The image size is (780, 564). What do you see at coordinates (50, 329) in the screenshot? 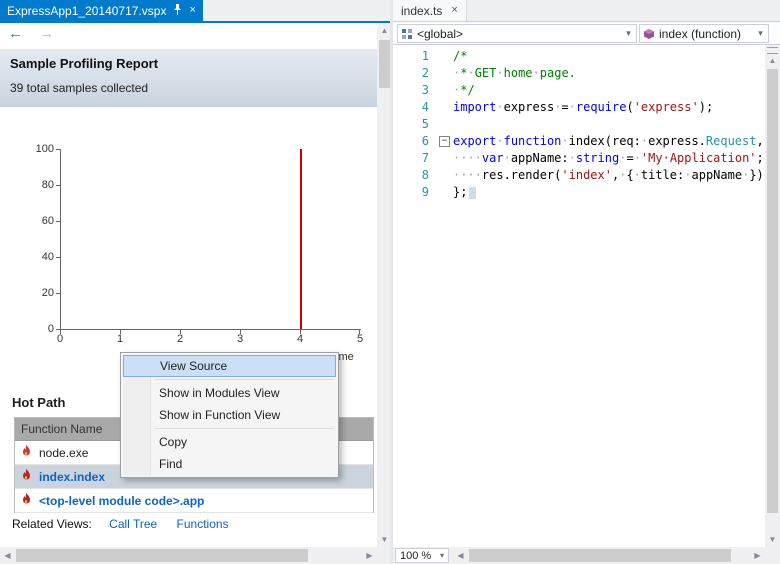
I see `y-tick-label: 0` at bounding box center [50, 329].